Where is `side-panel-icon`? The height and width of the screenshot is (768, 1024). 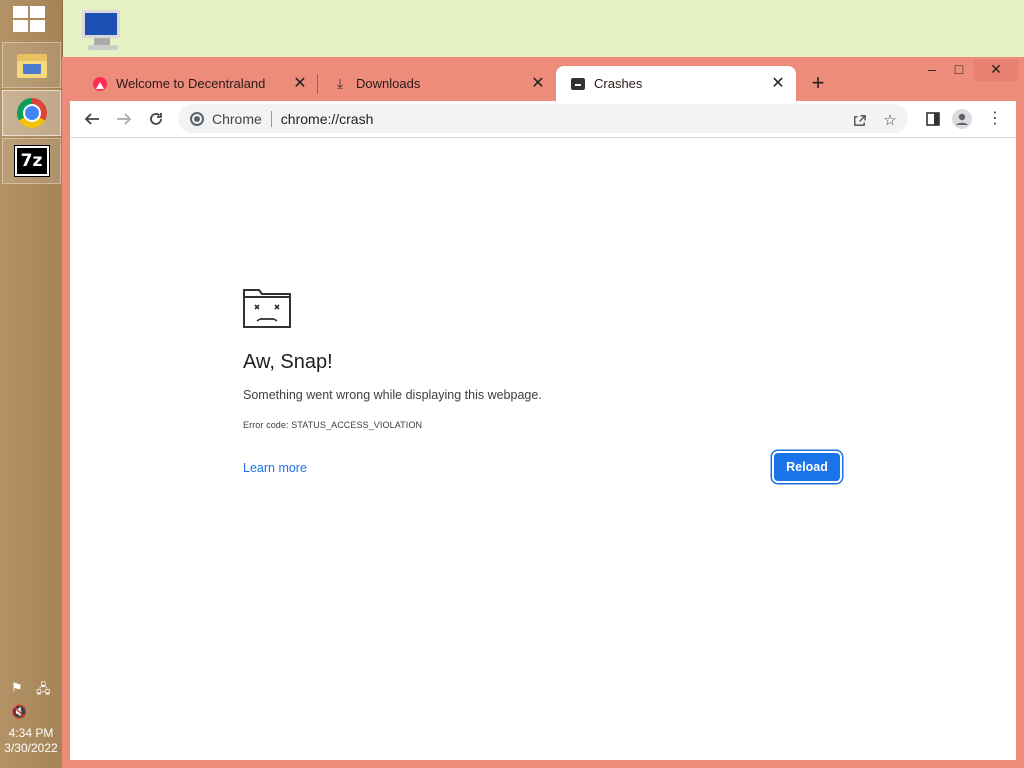
side-panel-icon is located at coordinates (933, 119).